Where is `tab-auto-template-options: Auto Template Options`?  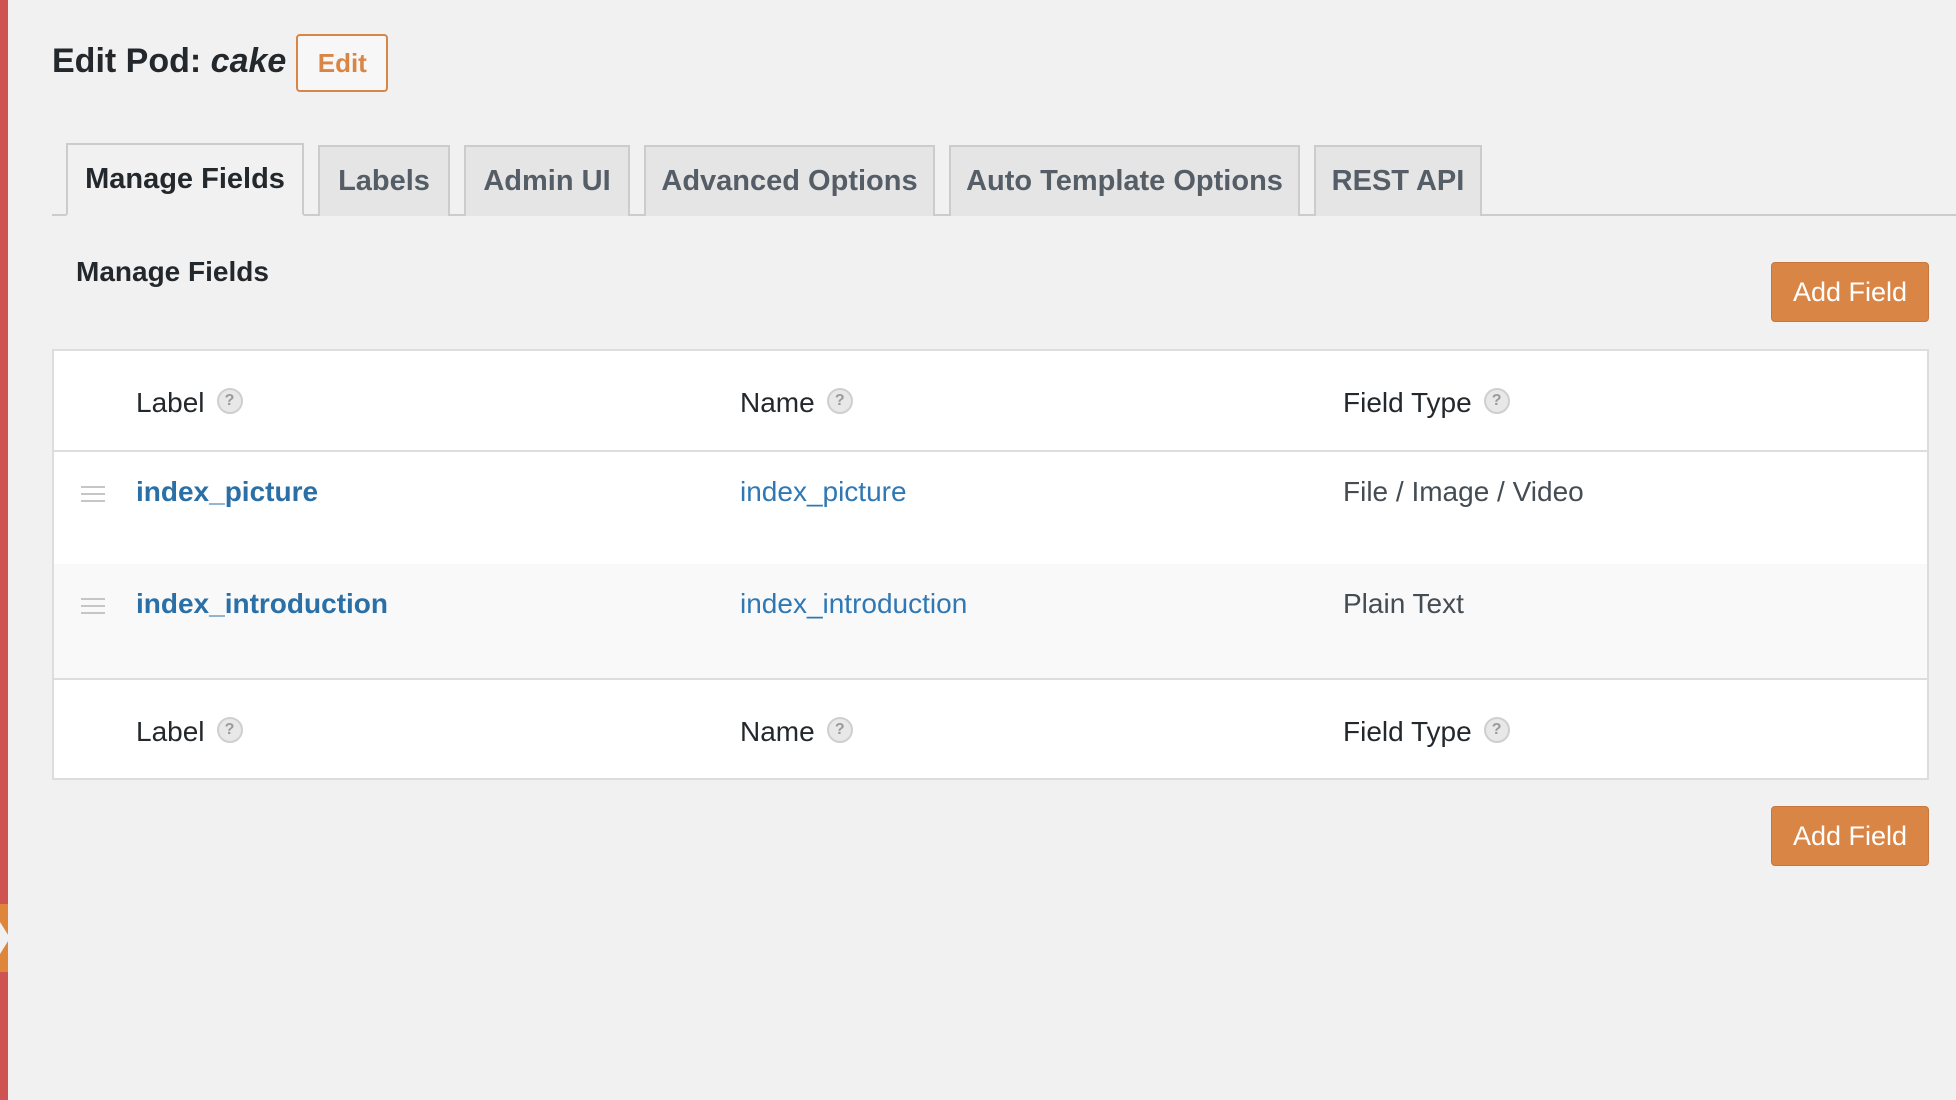 tab-auto-template-options: Auto Template Options is located at coordinates (1124, 180).